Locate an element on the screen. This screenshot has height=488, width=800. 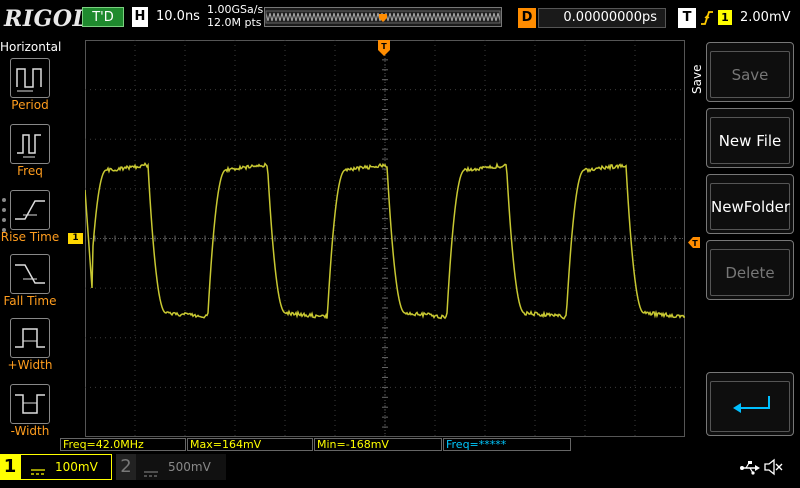
trigger-position-marker-icon: T is located at coordinates (384, 50).